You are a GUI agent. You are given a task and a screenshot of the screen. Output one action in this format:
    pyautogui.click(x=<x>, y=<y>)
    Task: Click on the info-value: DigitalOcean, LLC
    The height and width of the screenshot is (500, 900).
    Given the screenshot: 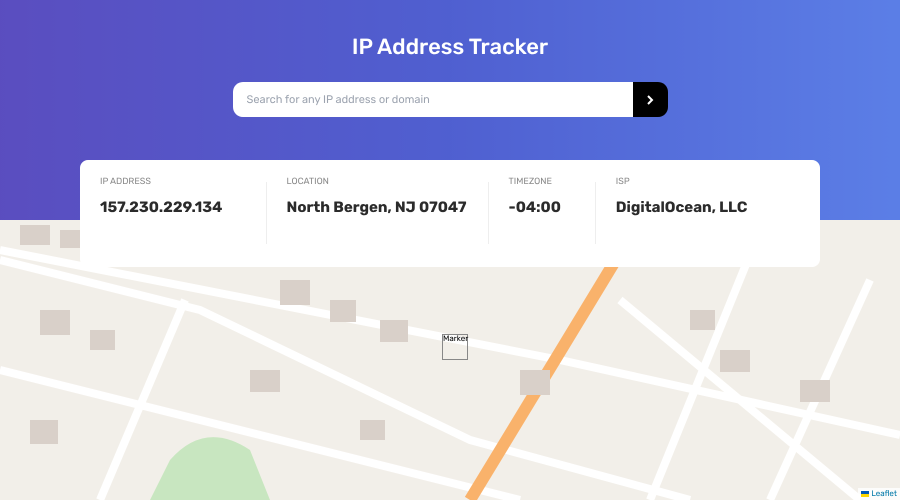 What is the action you would take?
    pyautogui.click(x=682, y=207)
    